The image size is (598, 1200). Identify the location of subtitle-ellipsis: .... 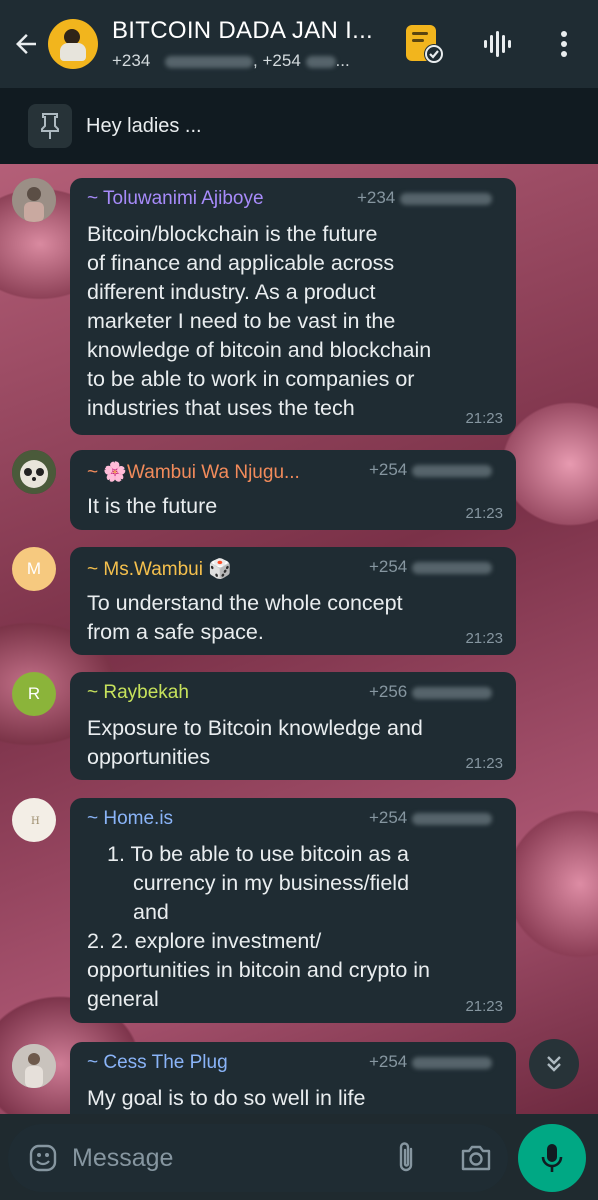
(342, 60).